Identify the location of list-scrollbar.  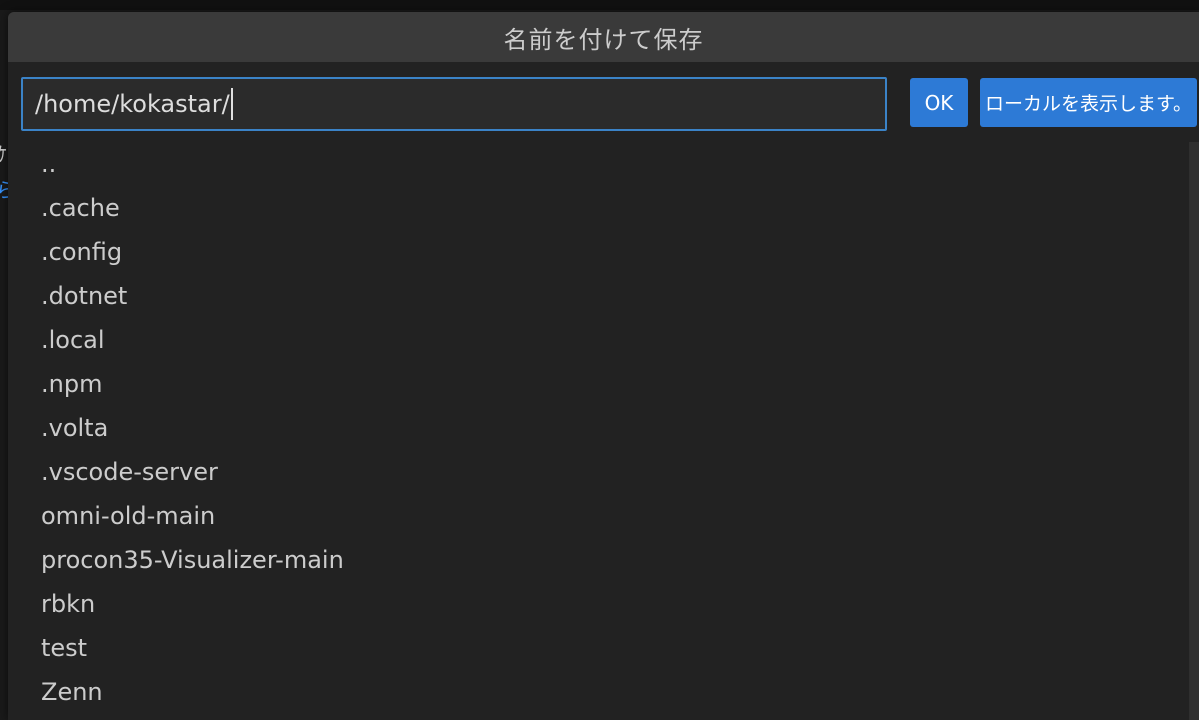
(1194, 431).